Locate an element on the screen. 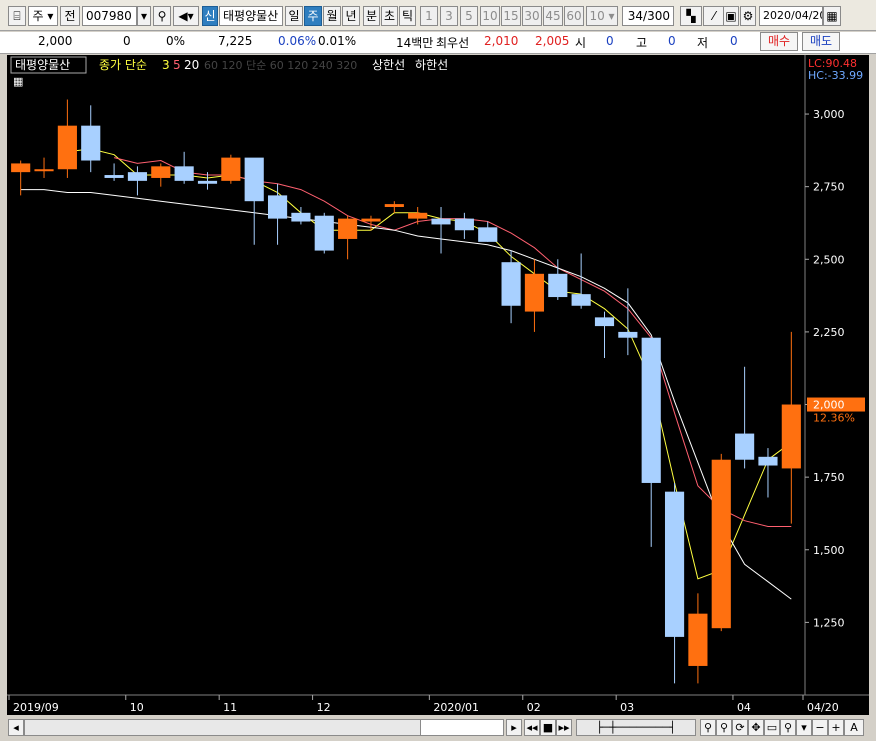 Image resolution: width=876 pixels, height=741 pixels. count-input: 34/300 is located at coordinates (648, 16).